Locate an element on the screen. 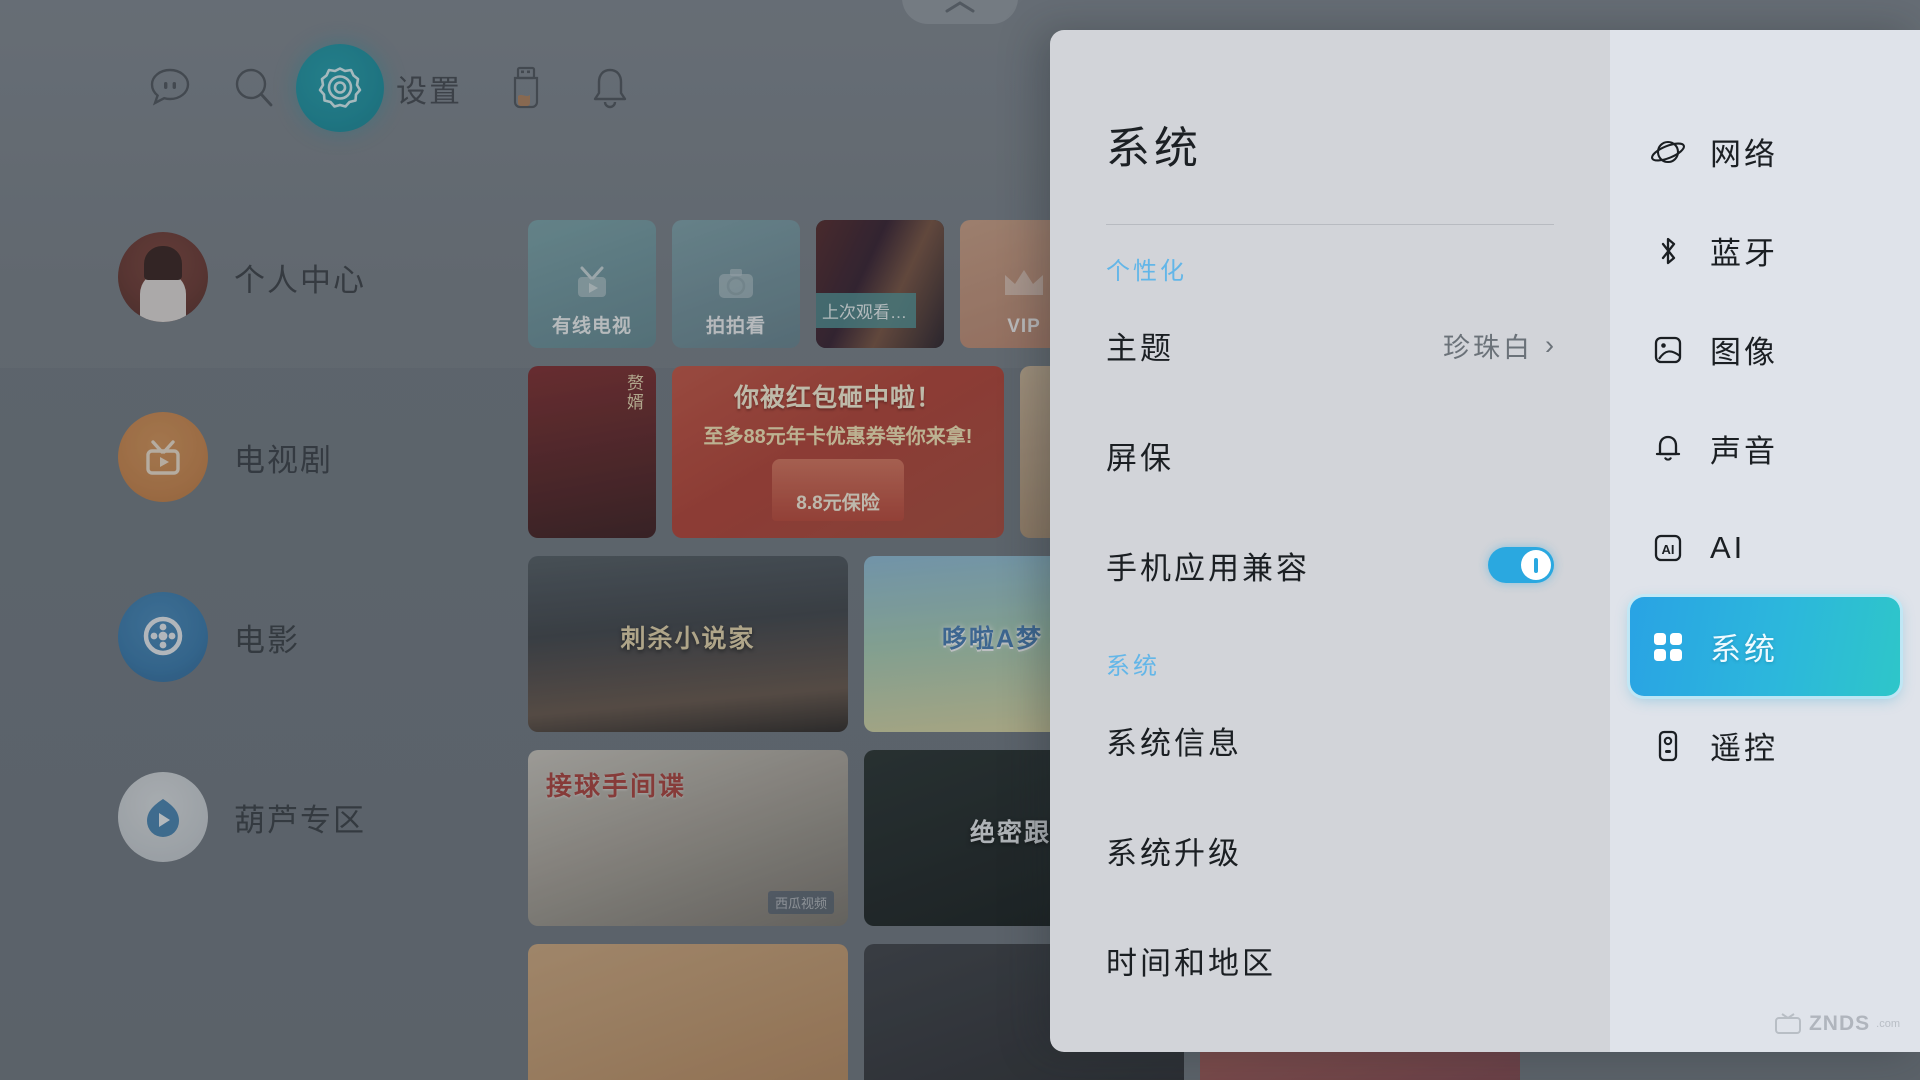 This screenshot has width=1920, height=1080. card-title: 刺杀小说家 is located at coordinates (688, 638).